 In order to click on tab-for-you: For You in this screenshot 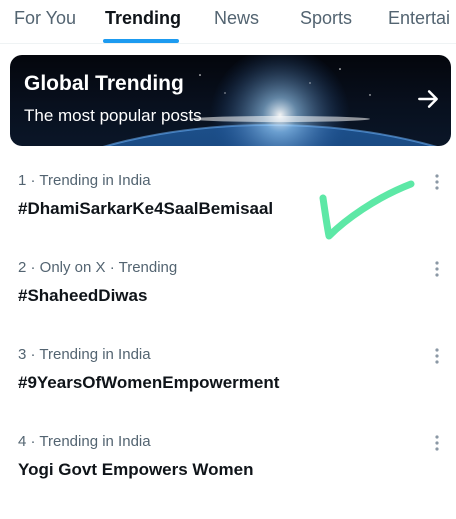, I will do `click(45, 18)`.